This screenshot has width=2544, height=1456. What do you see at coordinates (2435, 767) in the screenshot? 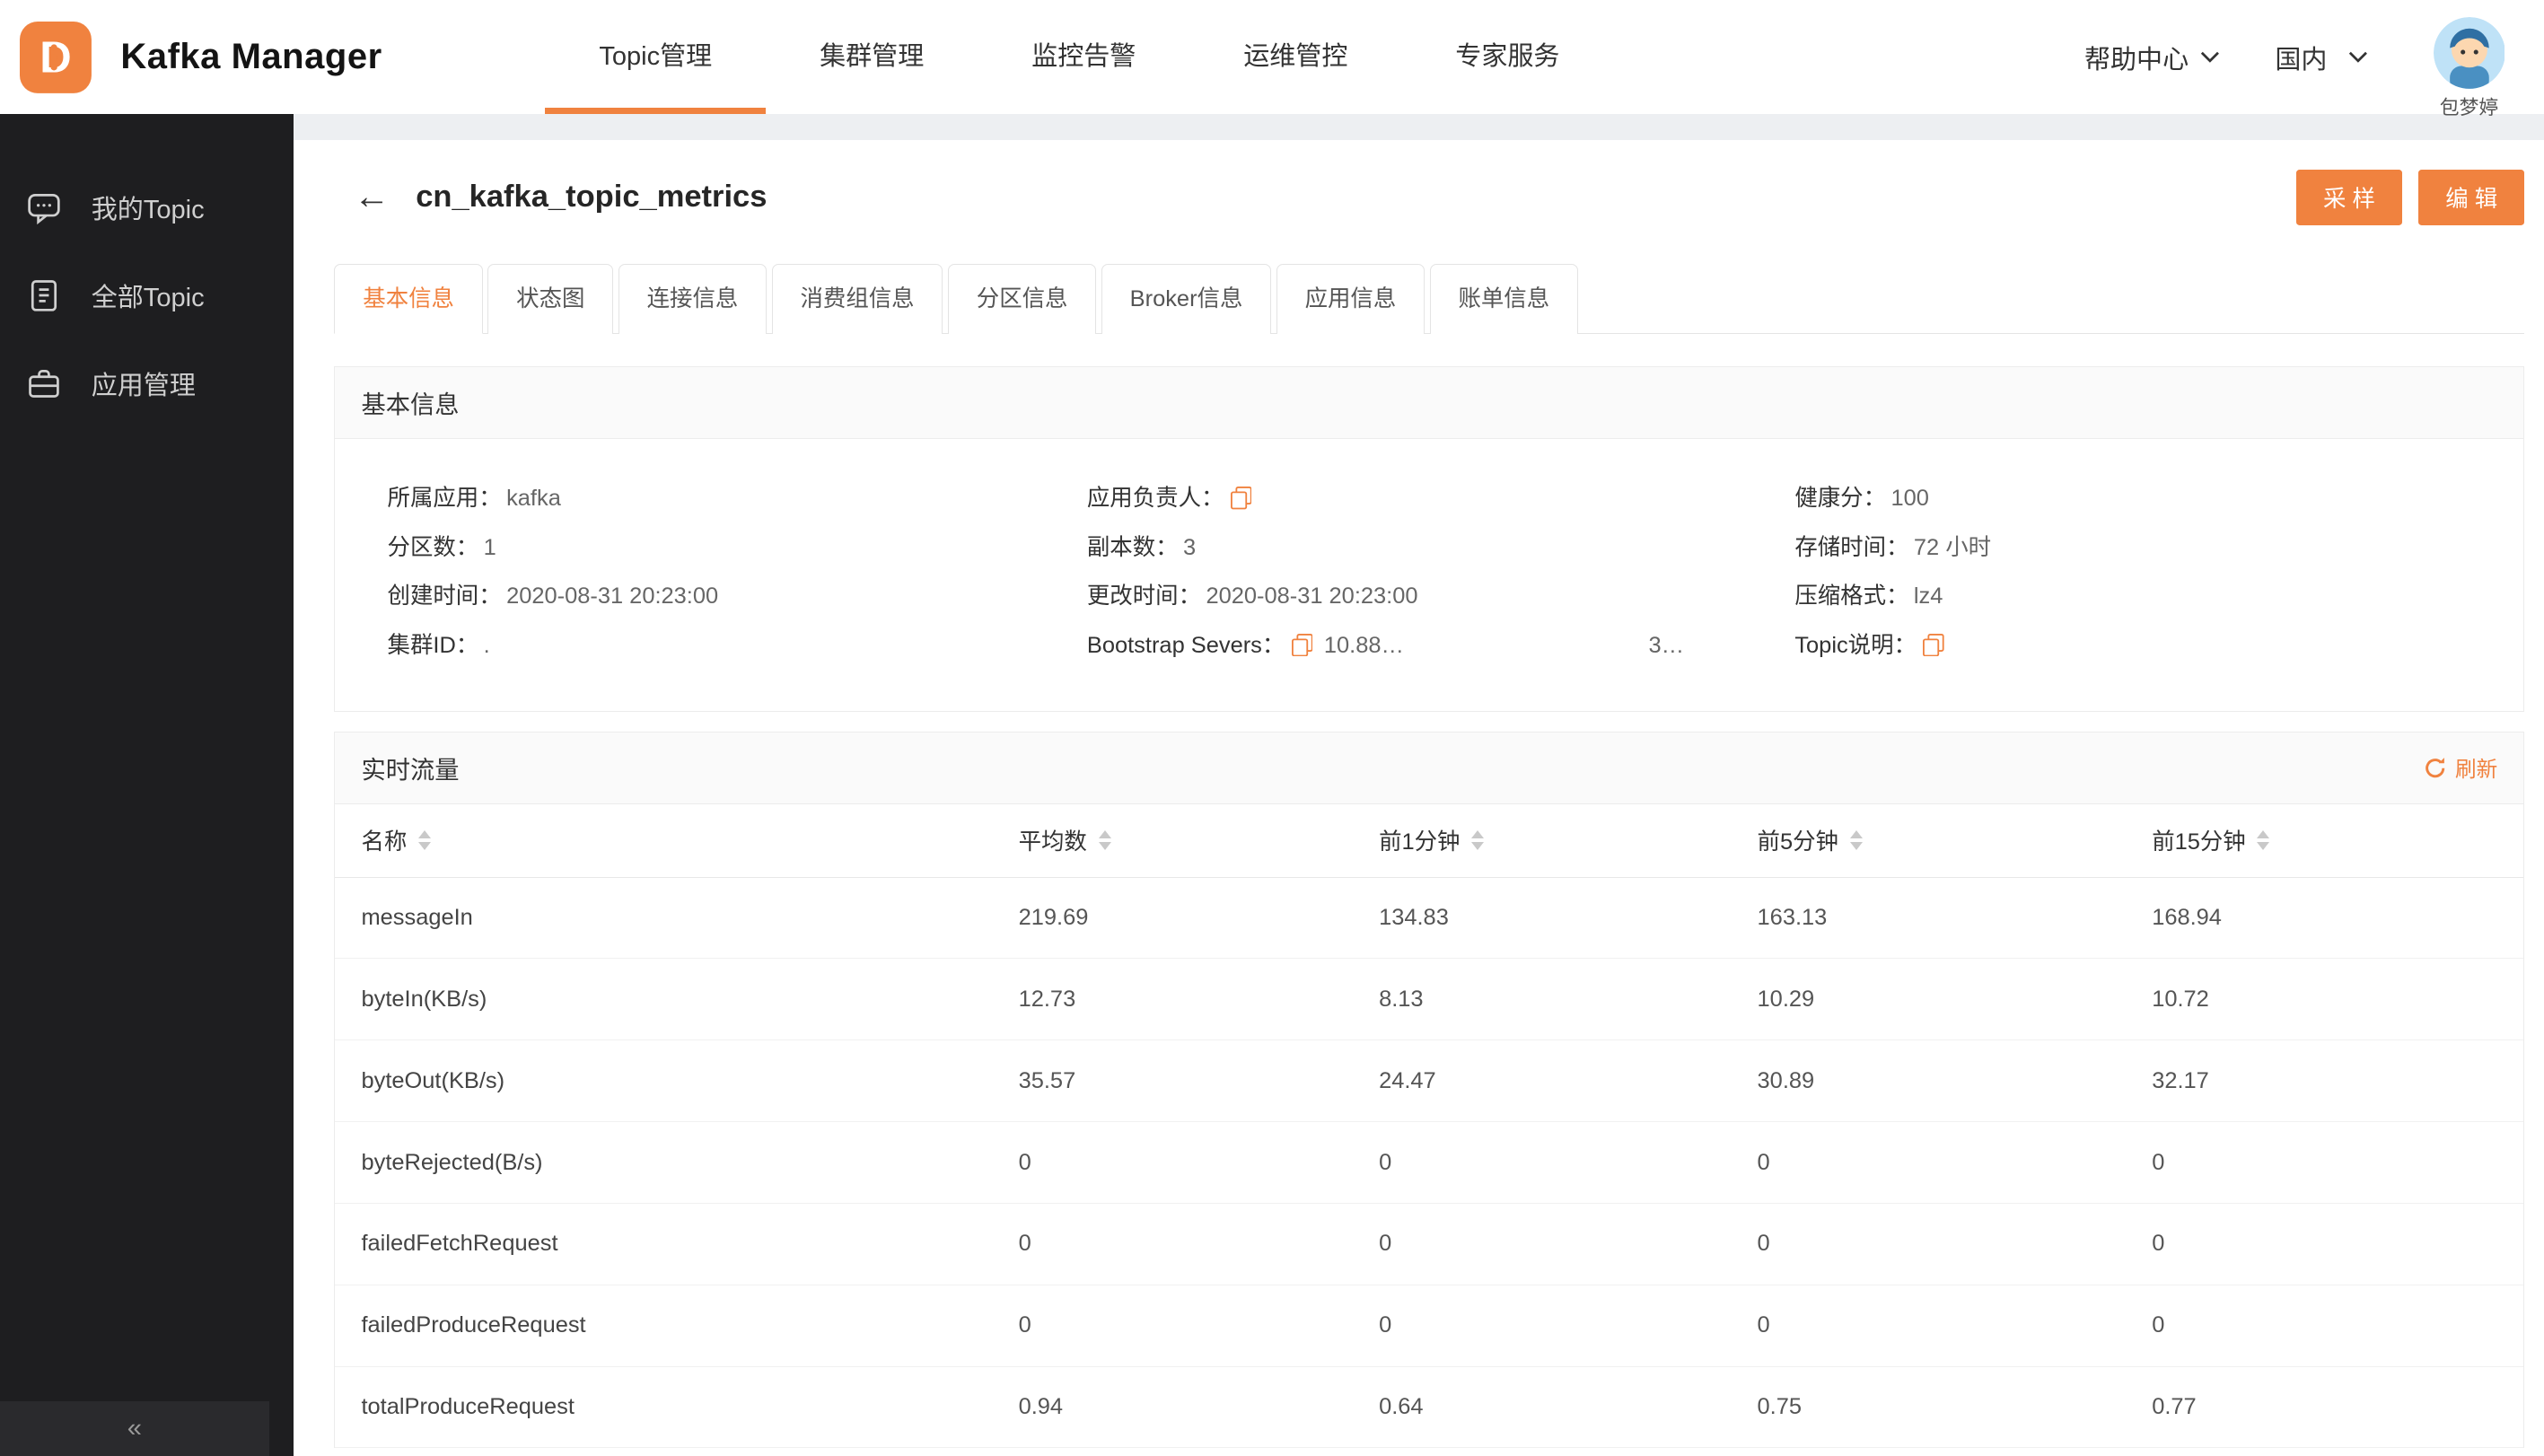
I see `refresh-icon` at bounding box center [2435, 767].